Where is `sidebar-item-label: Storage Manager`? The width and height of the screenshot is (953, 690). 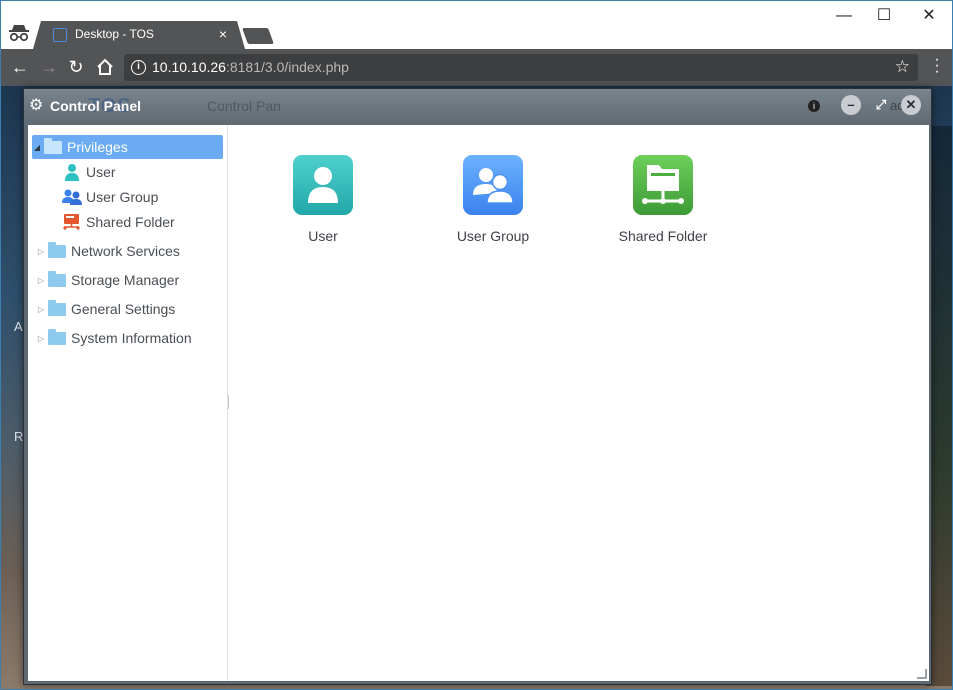
sidebar-item-label: Storage Manager is located at coordinates (125, 280).